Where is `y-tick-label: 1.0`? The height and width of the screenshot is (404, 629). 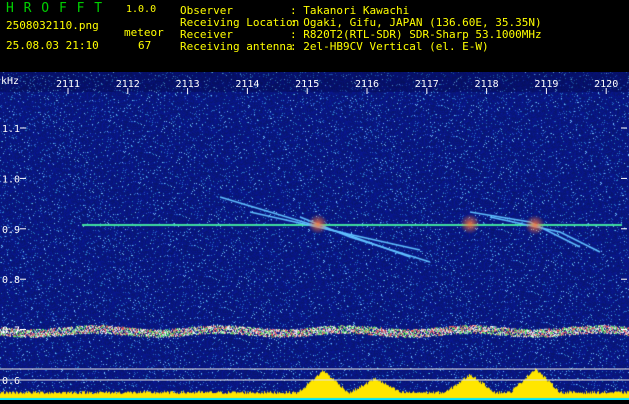 y-tick-label: 1.0 is located at coordinates (11, 179).